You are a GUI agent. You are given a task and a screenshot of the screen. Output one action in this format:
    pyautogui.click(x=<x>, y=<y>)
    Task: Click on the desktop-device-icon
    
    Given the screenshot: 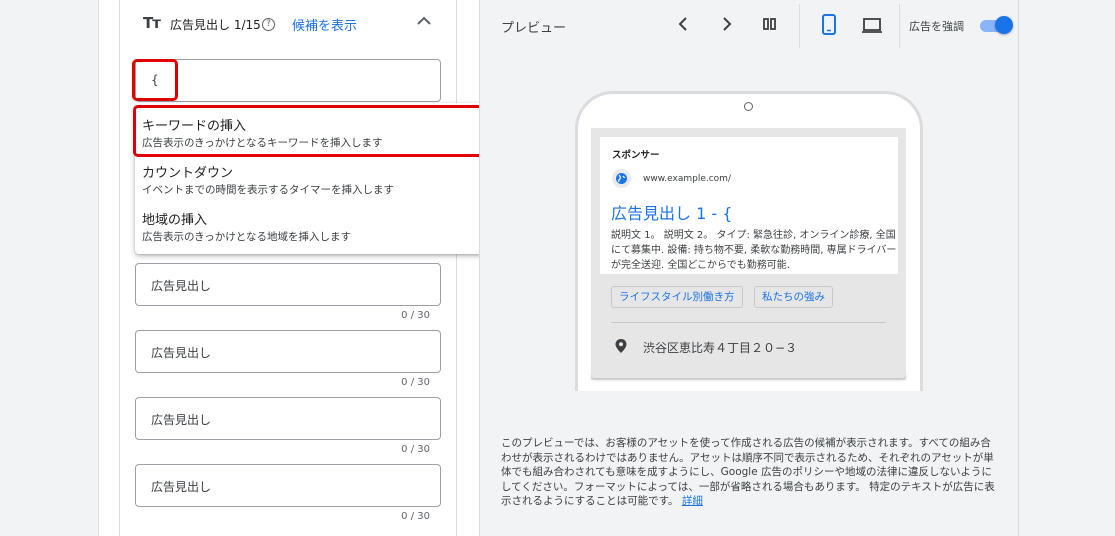 What is the action you would take?
    pyautogui.click(x=872, y=25)
    